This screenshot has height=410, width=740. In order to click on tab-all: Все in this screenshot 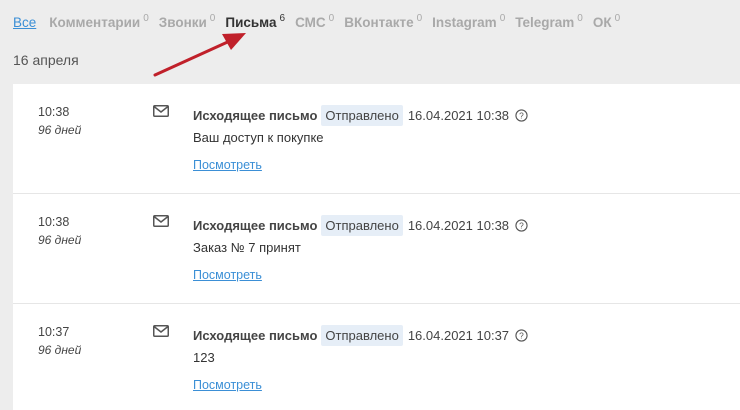, I will do `click(24, 24)`.